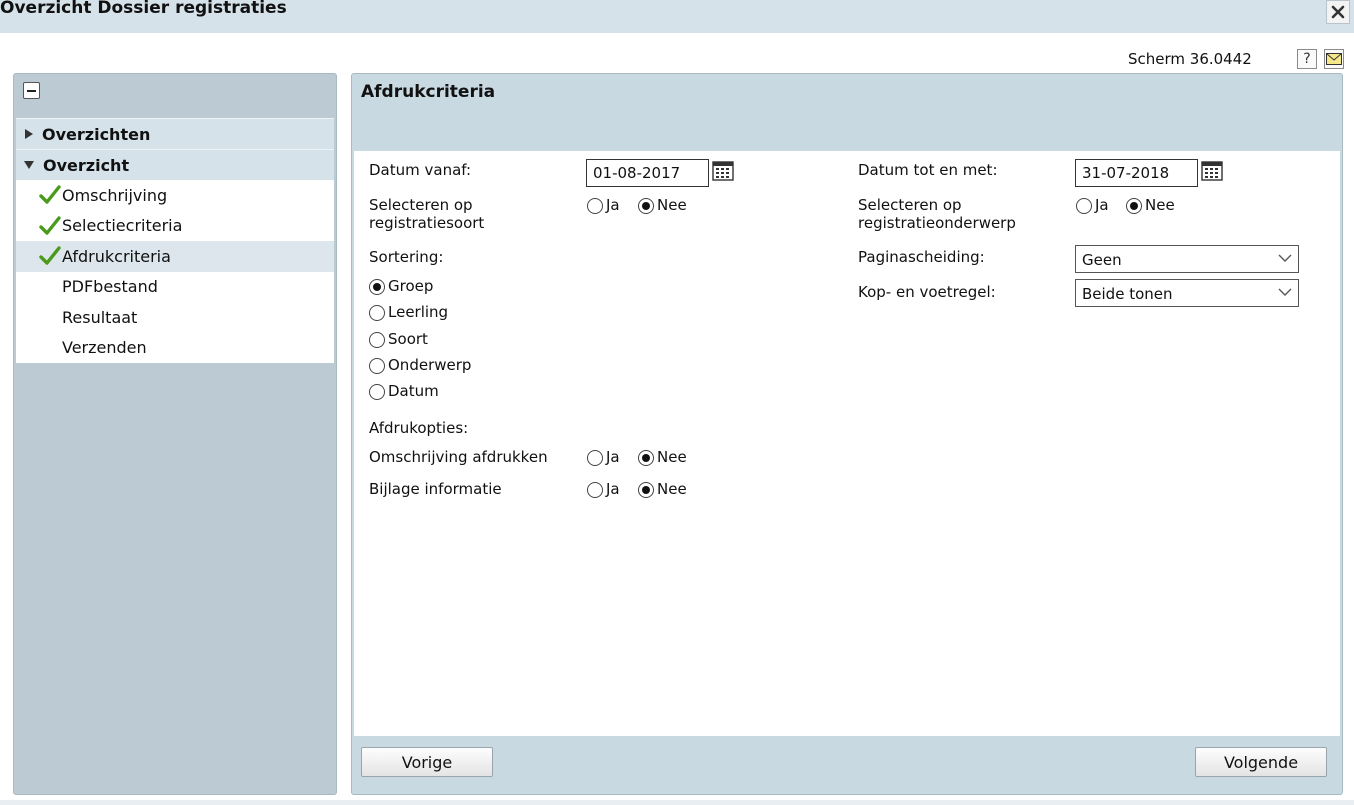 The width and height of the screenshot is (1354, 805). What do you see at coordinates (411, 286) in the screenshot?
I see `radio-label: Groep` at bounding box center [411, 286].